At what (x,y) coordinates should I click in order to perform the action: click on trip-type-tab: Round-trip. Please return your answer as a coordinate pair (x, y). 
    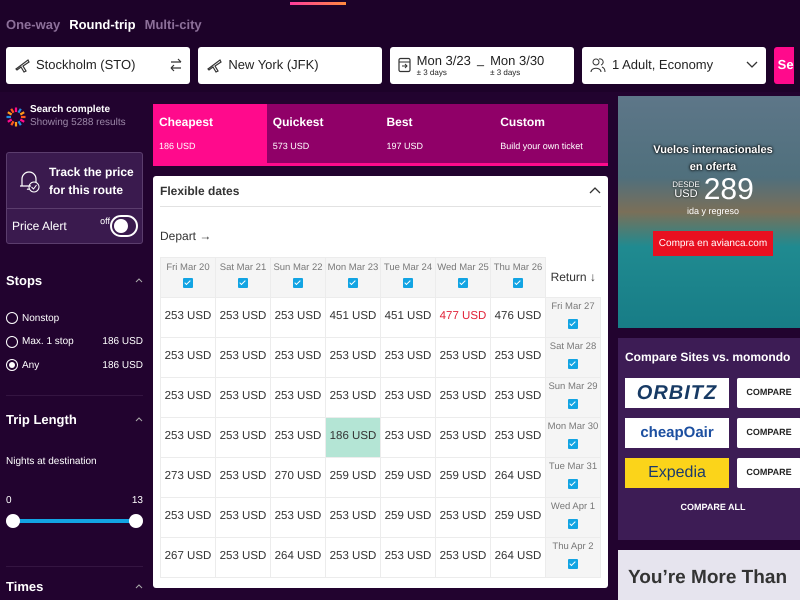
    Looking at the image, I should click on (102, 24).